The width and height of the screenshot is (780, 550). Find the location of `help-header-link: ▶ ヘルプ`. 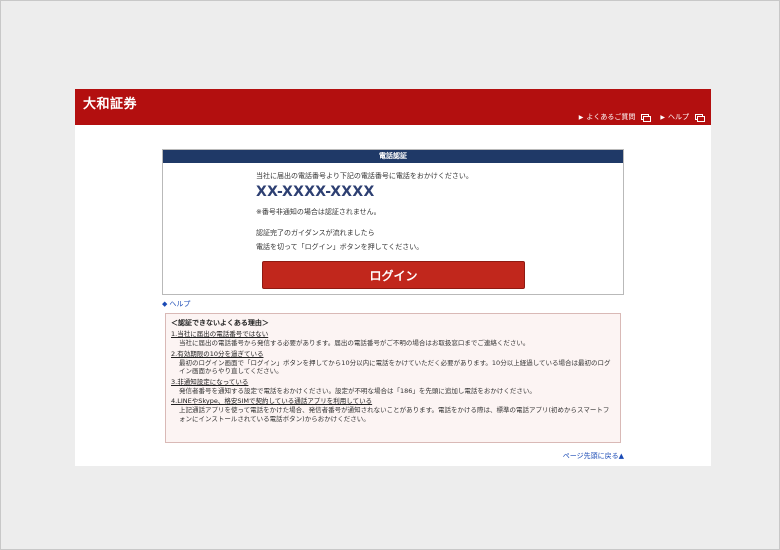

help-header-link: ▶ ヘルプ is located at coordinates (682, 117).